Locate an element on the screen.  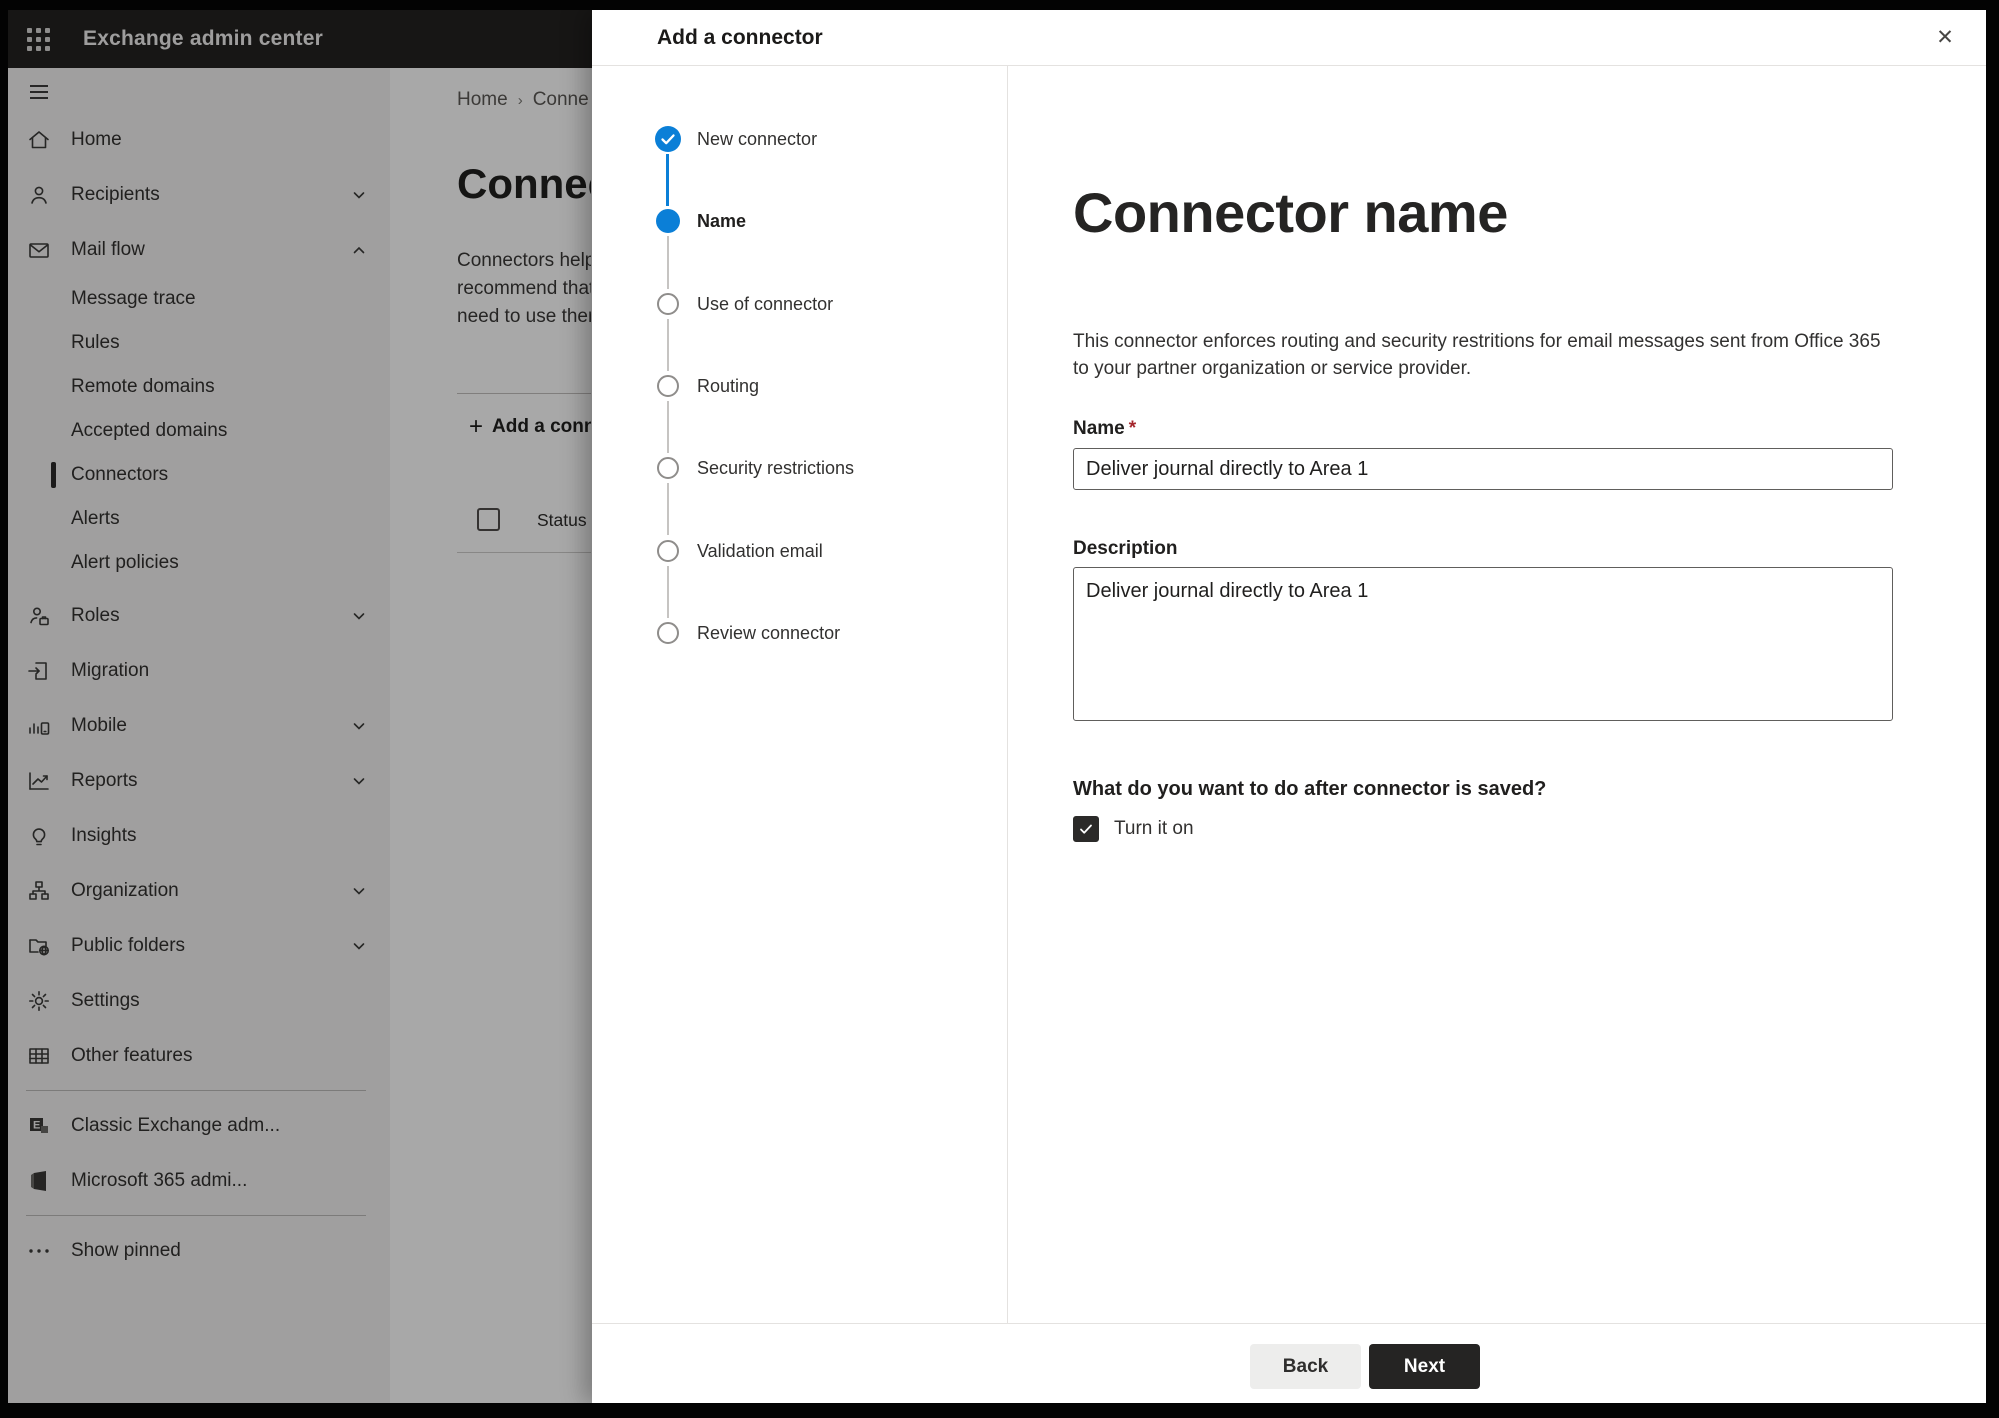
name-field-label: Name * is located at coordinates (1105, 428).